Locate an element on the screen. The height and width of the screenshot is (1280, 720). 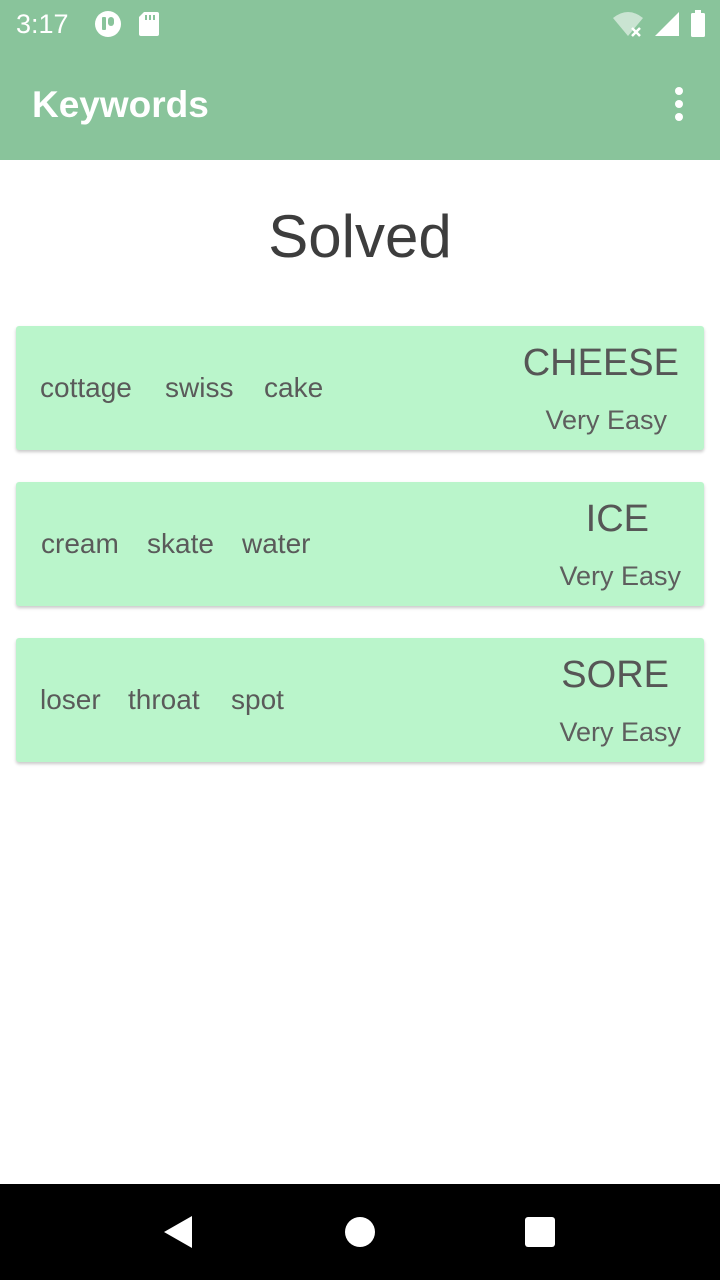
status-time: 3:17 is located at coordinates (42, 24).